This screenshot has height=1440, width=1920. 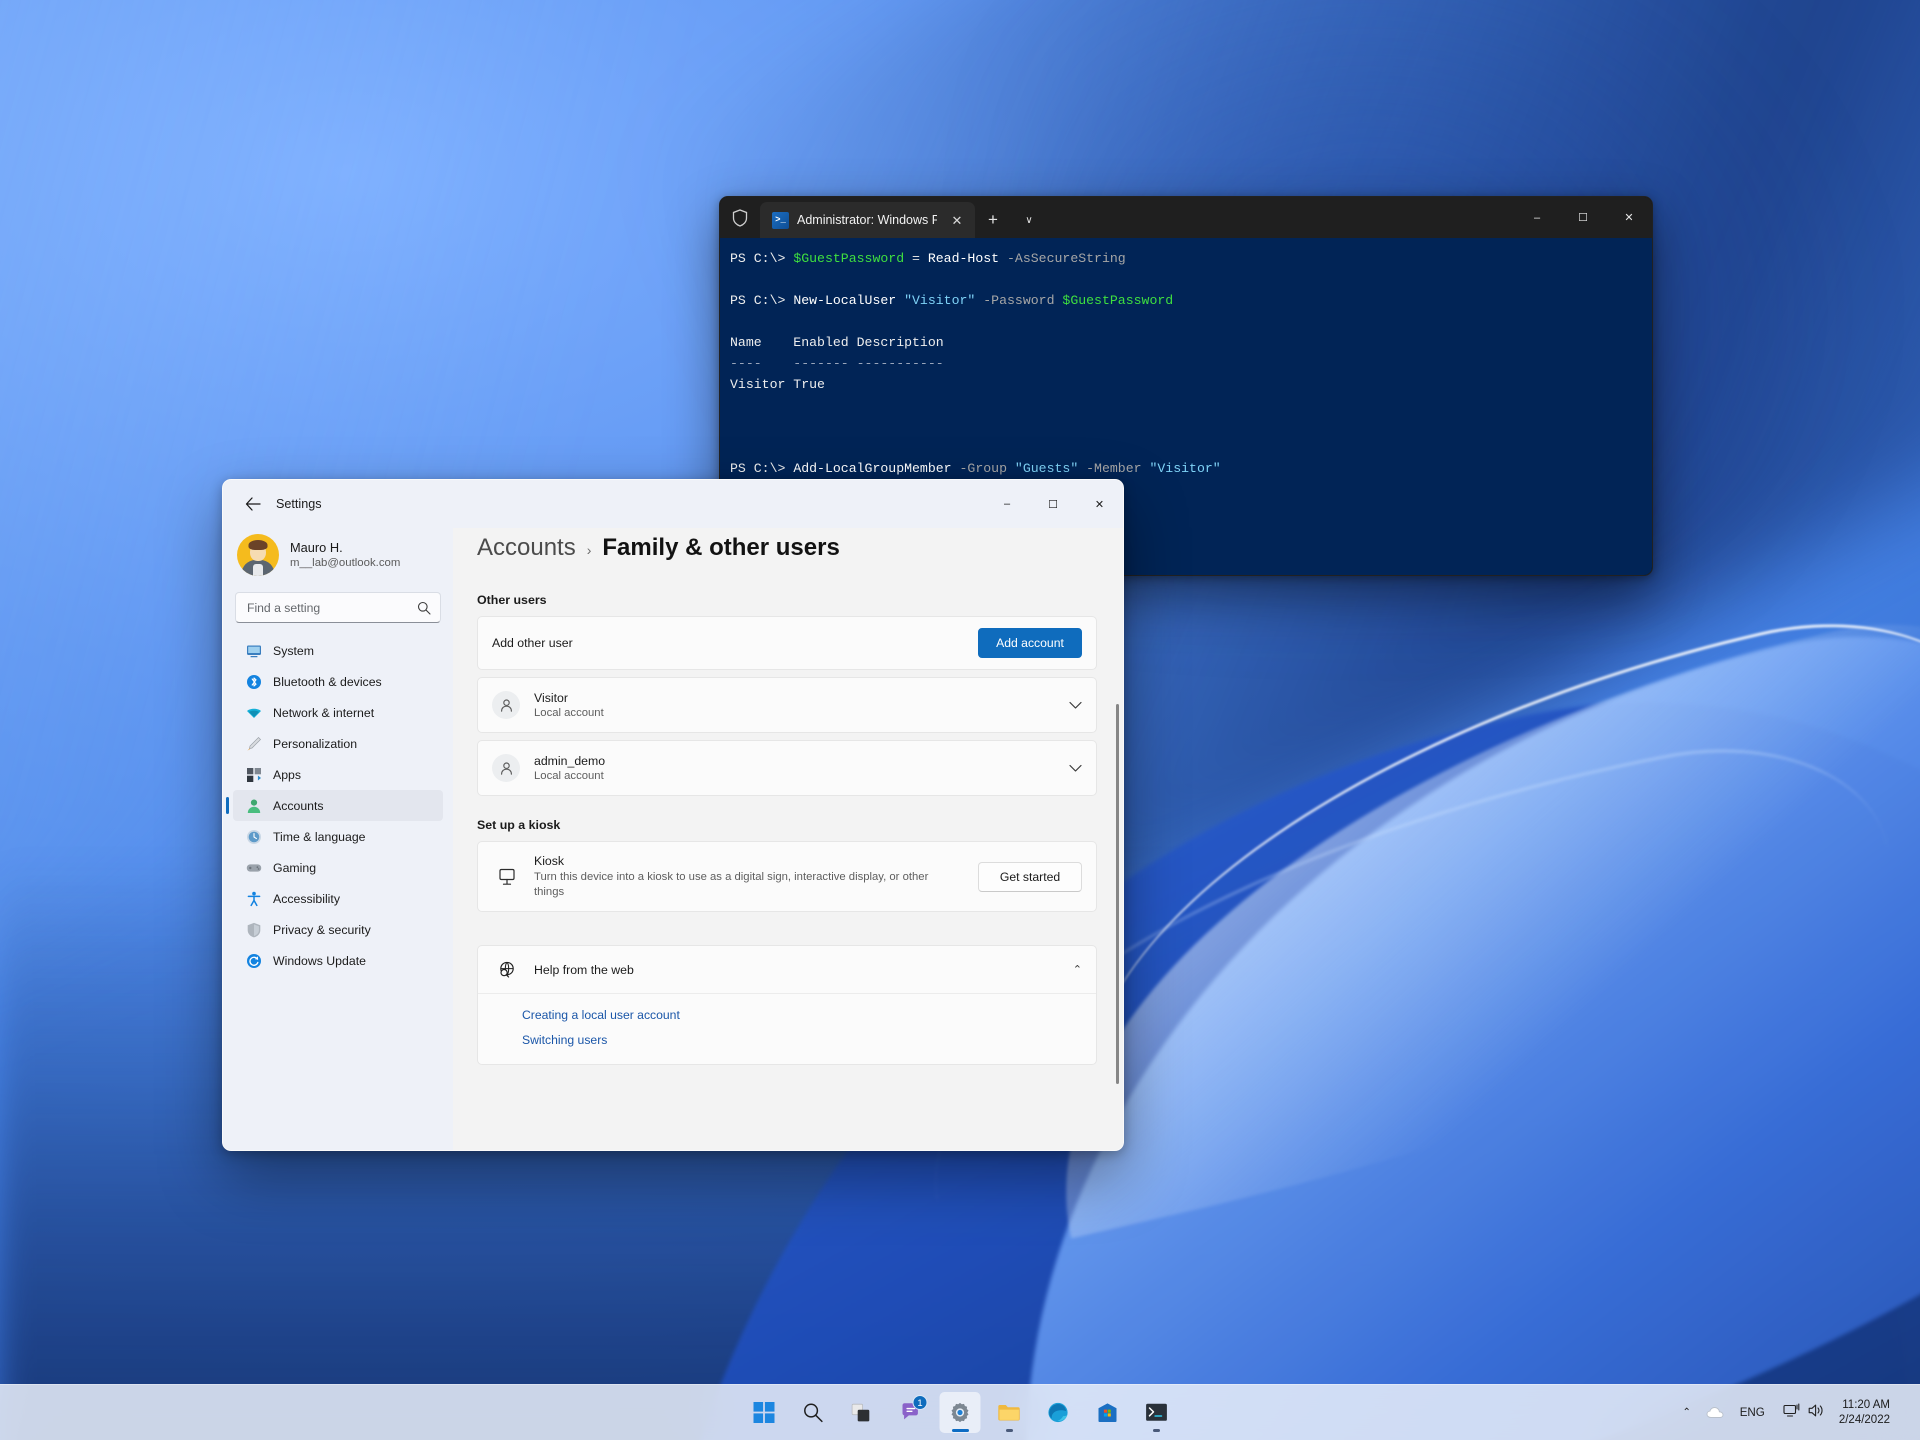 What do you see at coordinates (327, 681) in the screenshot?
I see `sidebar-item-label: Bluetooth & devices` at bounding box center [327, 681].